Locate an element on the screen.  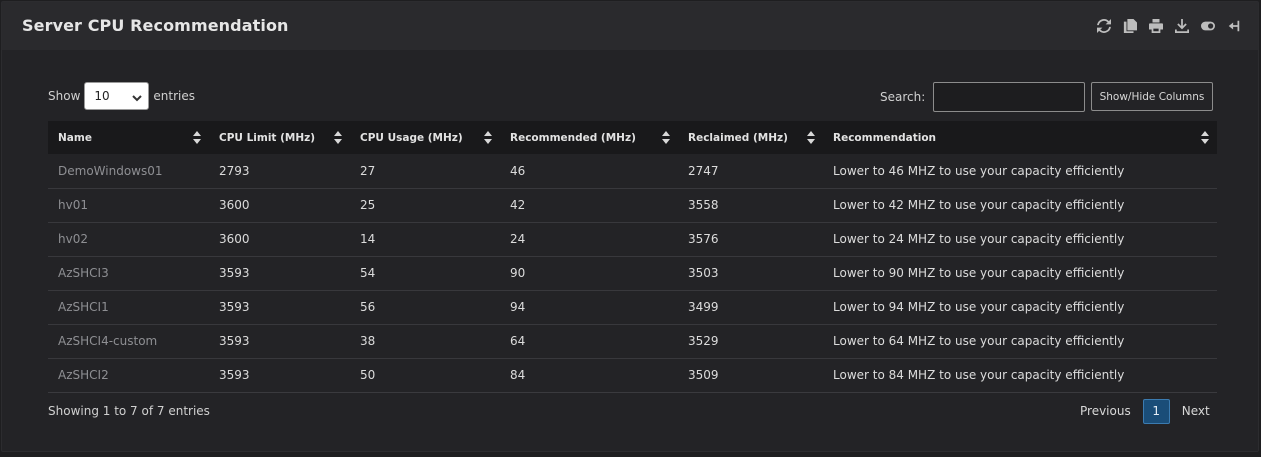
cell-cpu-usage: 54 is located at coordinates (368, 273).